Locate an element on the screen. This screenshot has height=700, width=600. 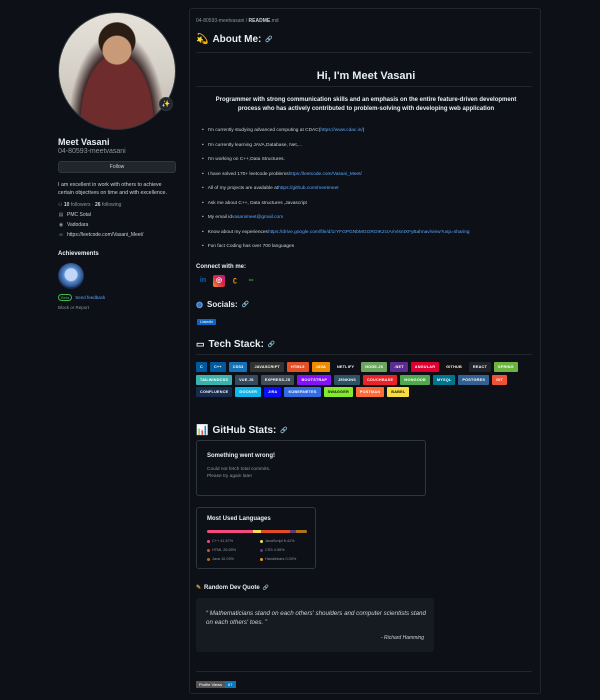
tech-badge: Bootstrap is located at coordinates (314, 379).